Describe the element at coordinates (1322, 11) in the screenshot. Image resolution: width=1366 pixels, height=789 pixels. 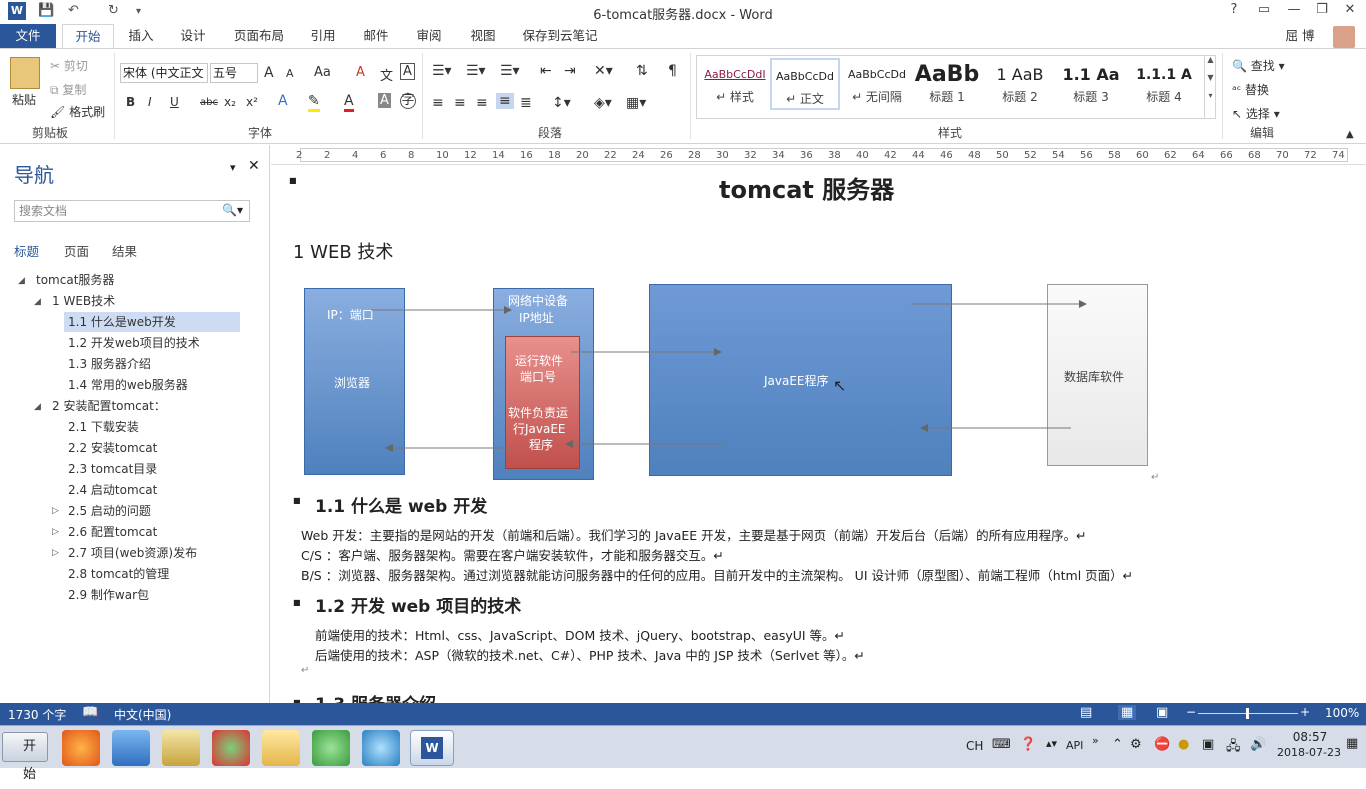
I see `restore-button: ❐` at that location.